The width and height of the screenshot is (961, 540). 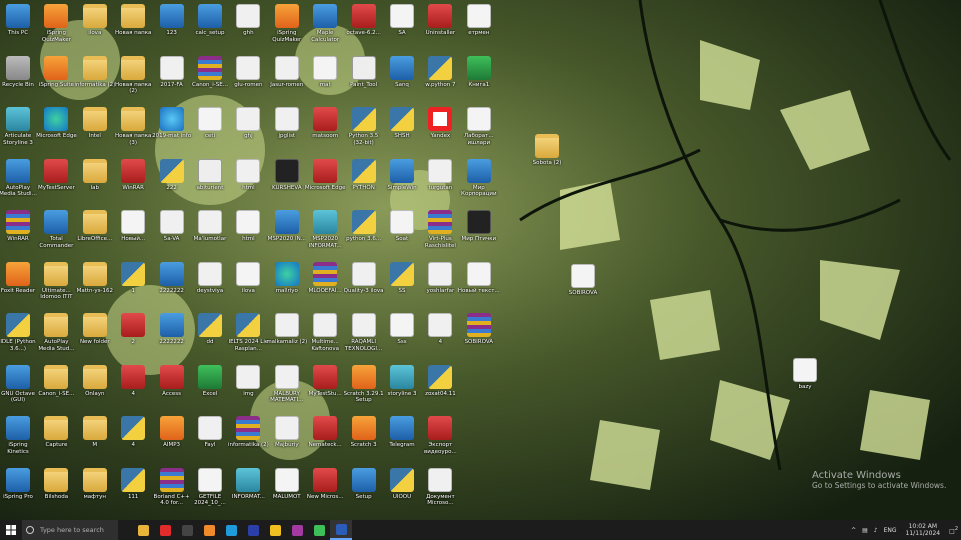 What do you see at coordinates (165, 530) in the screenshot?
I see `taskbar-app-yandex` at bounding box center [165, 530].